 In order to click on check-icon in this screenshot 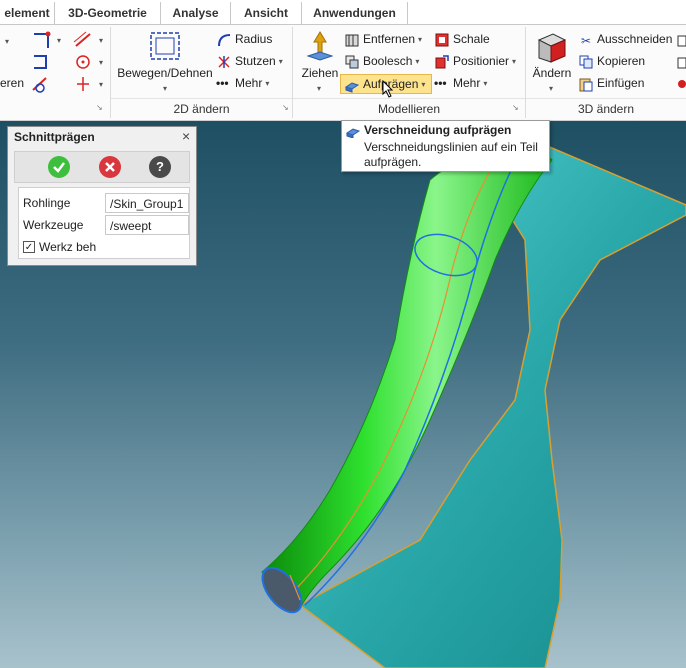, I will do `click(59, 167)`.